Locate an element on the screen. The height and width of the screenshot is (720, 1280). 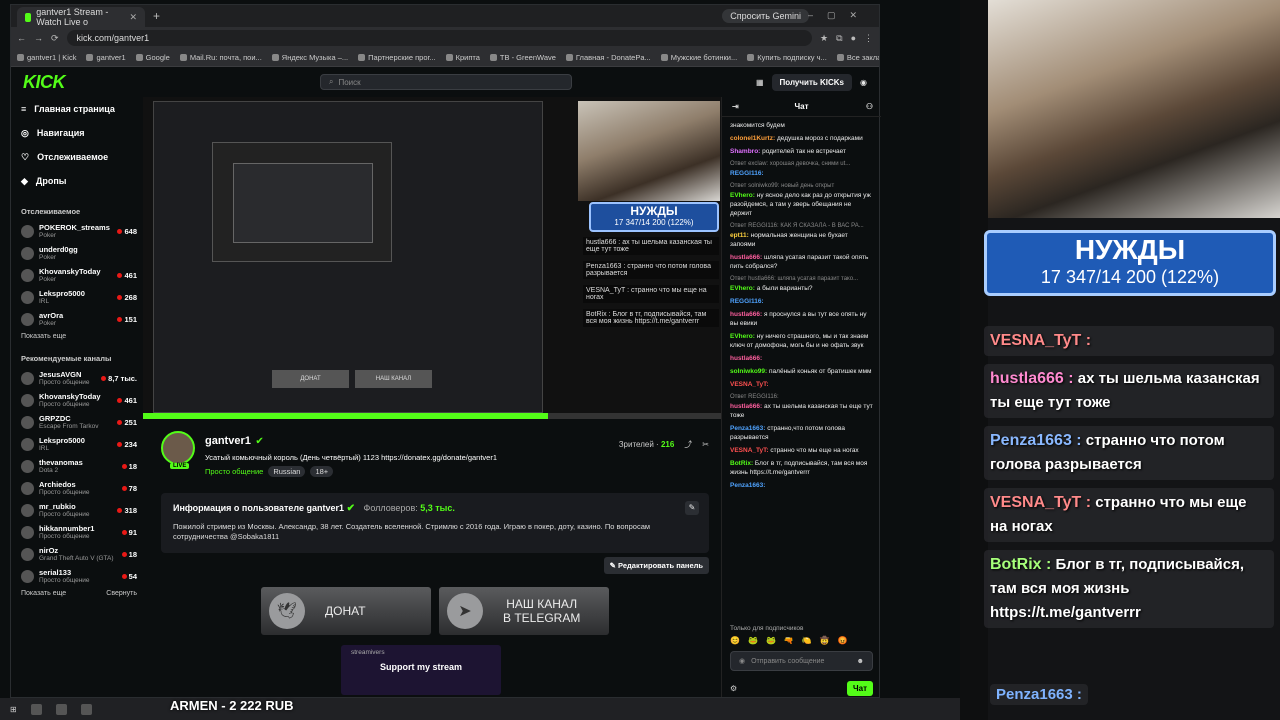
channel-item: serial133 Просто общение 54 is located at coordinates (81, 576).